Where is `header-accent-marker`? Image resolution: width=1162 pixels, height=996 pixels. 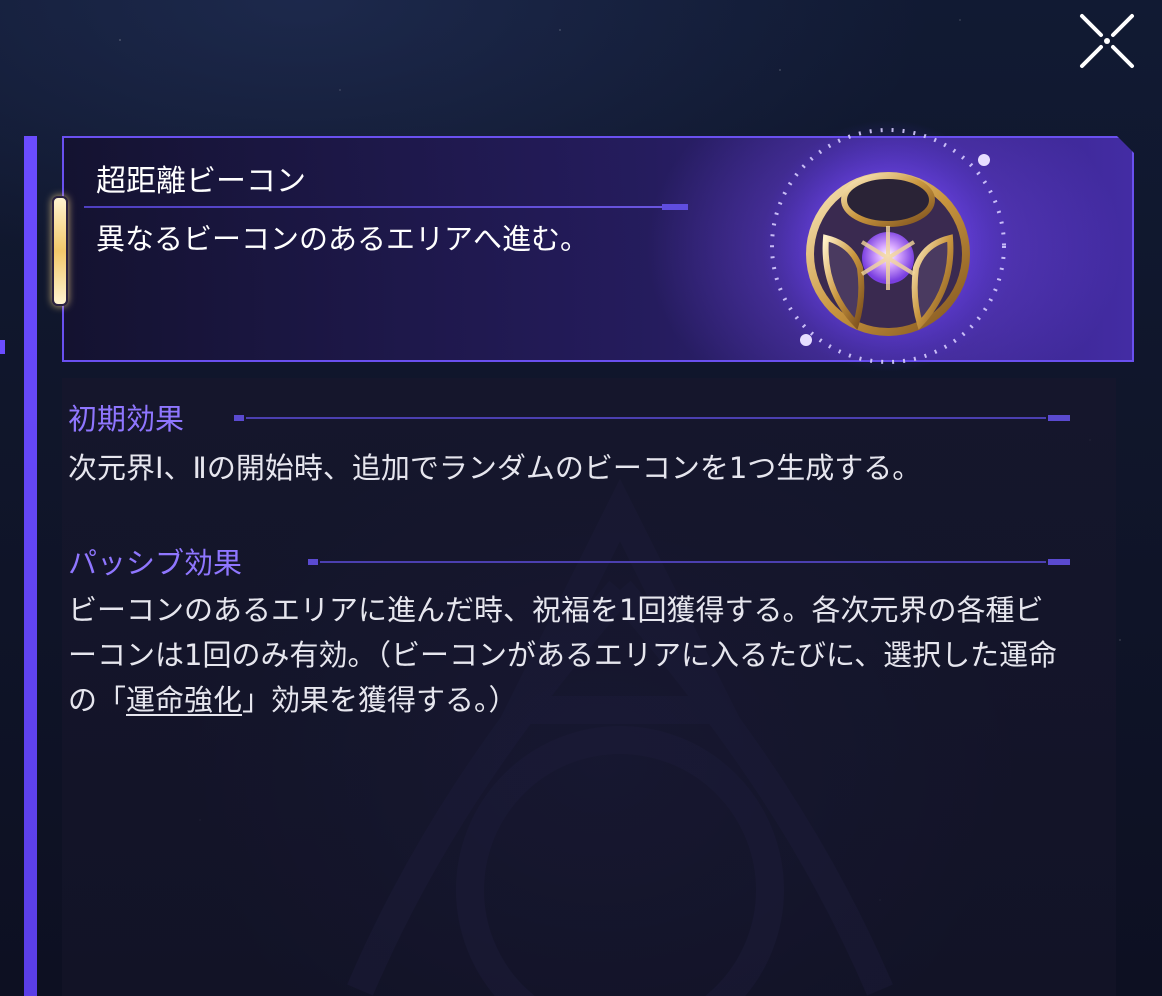
header-accent-marker is located at coordinates (60, 251).